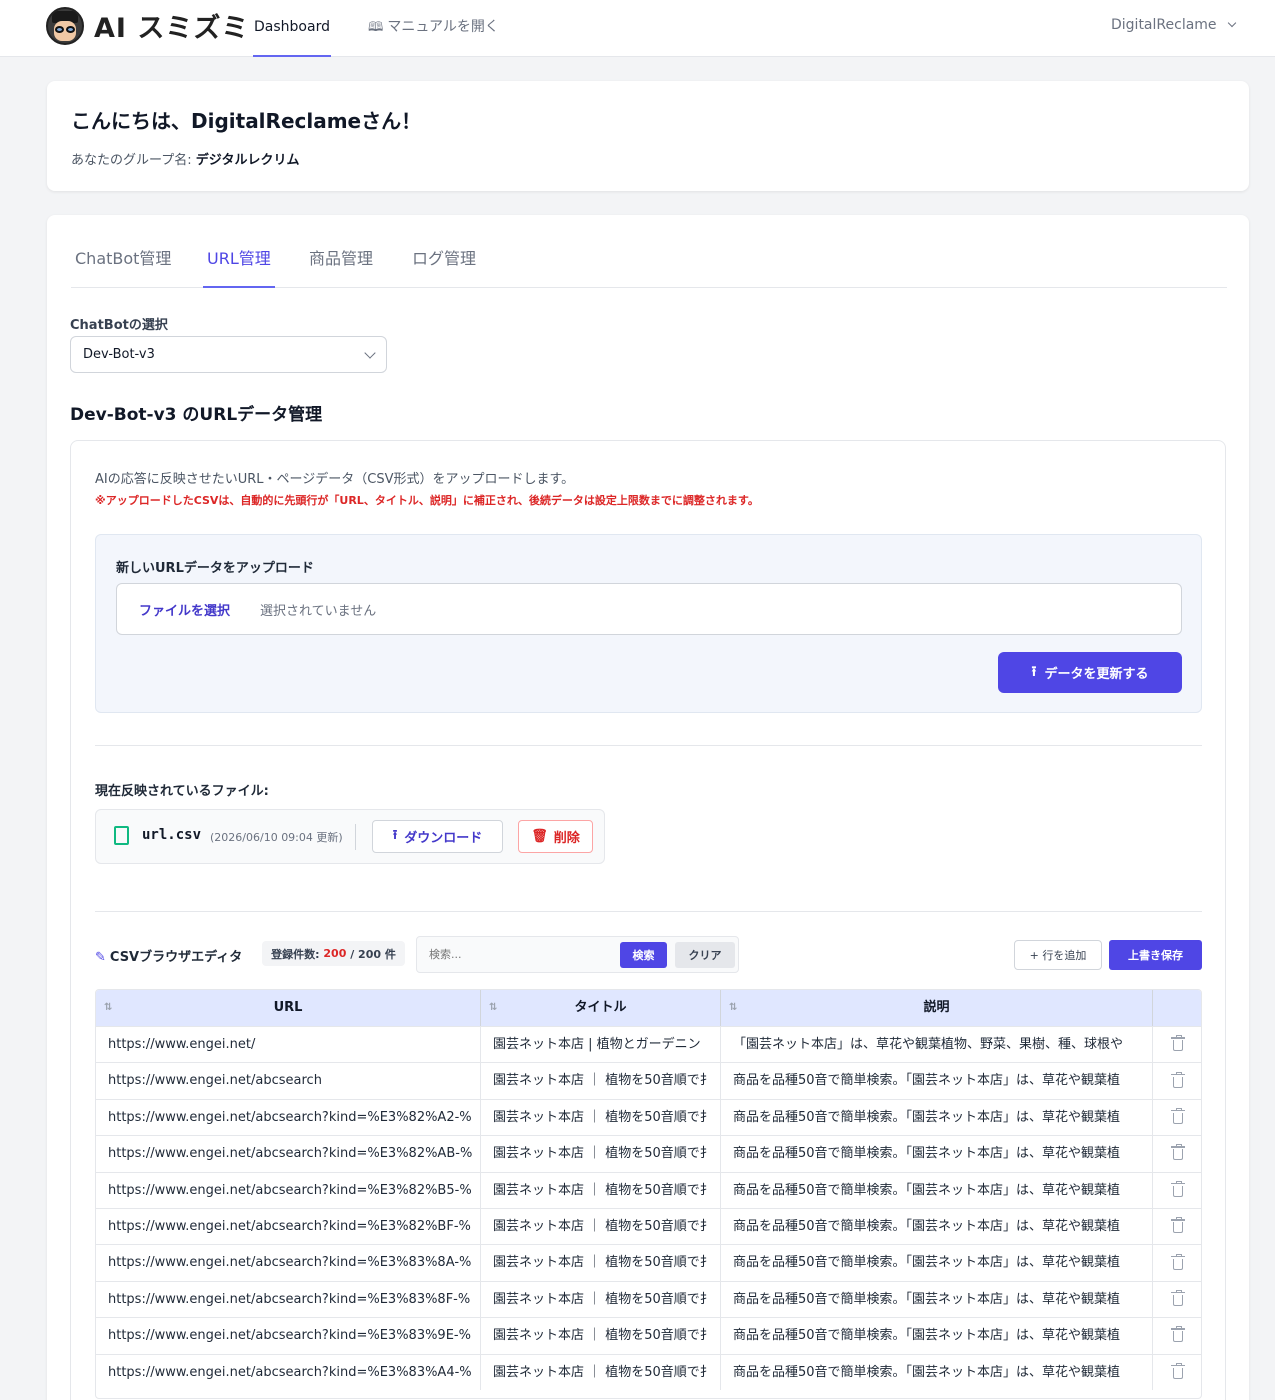  I want to click on cell-title: 園芸ネット本店 | 植物とガーデニン, so click(601, 1045).